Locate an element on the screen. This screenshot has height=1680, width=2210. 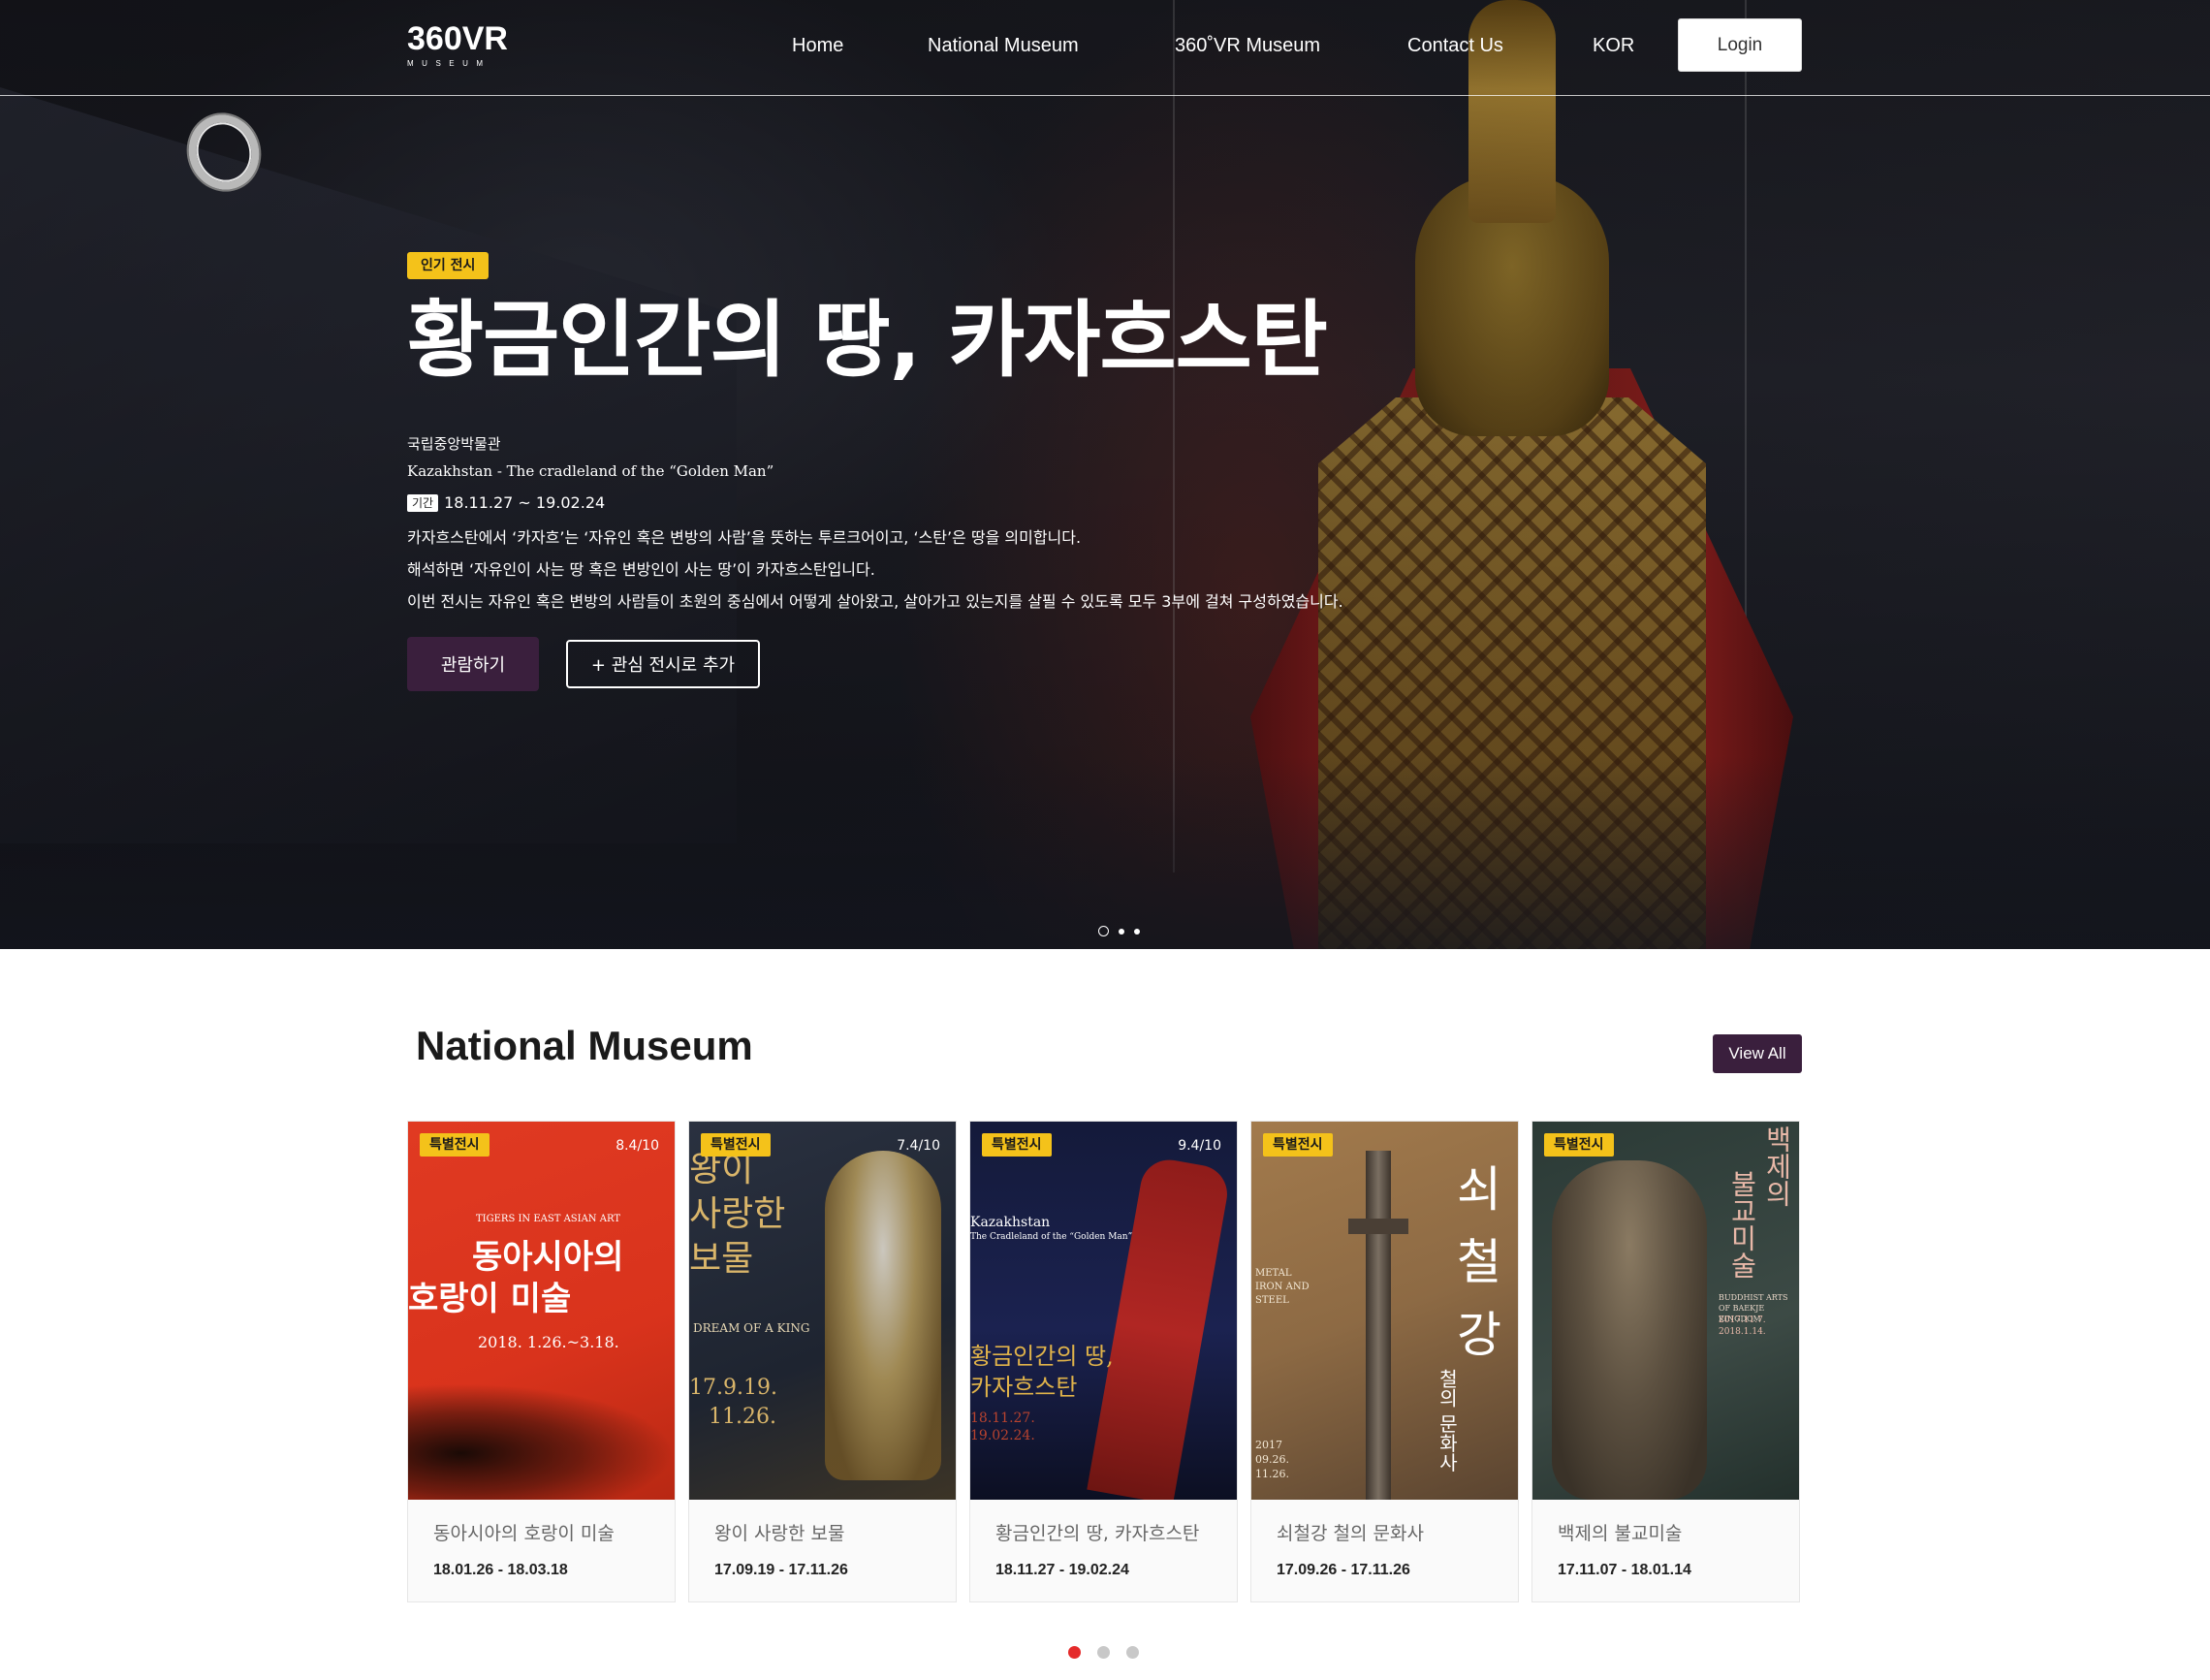
card-title: 왕이 사랑한 보물 is located at coordinates (780, 1533).